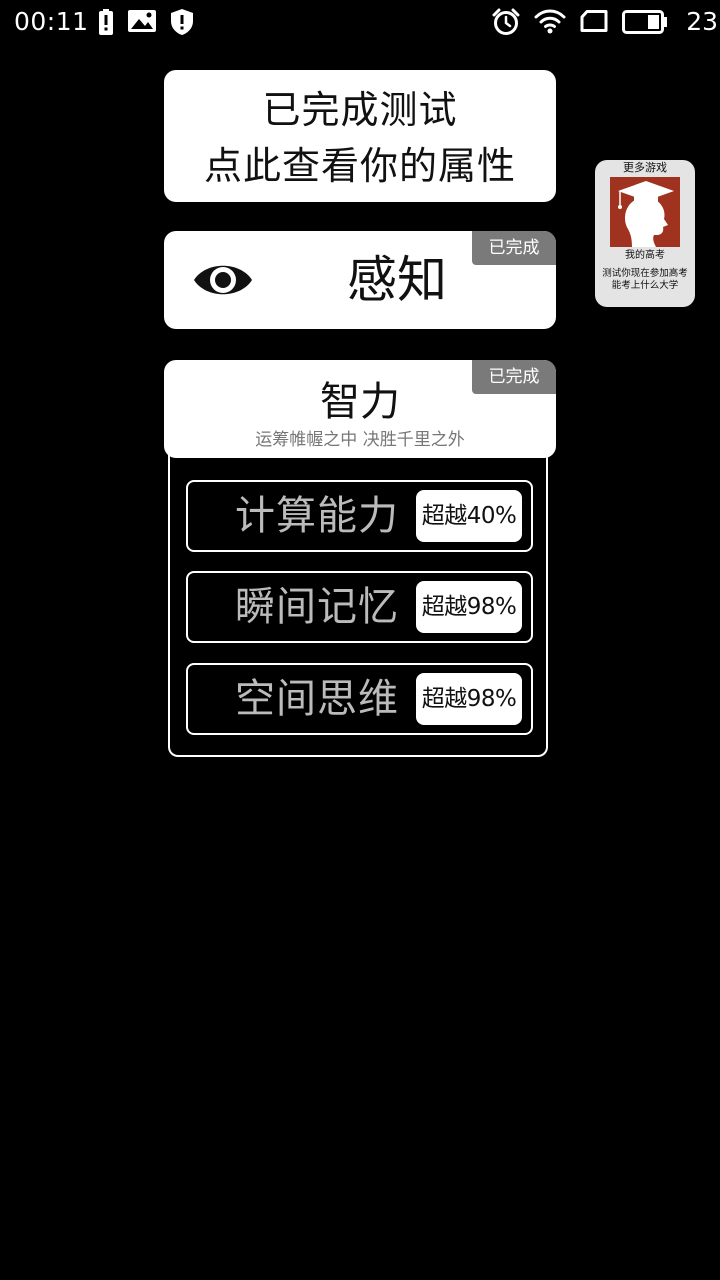 This screenshot has width=720, height=1280. Describe the element at coordinates (644, 22) in the screenshot. I see `battery-icon` at that location.